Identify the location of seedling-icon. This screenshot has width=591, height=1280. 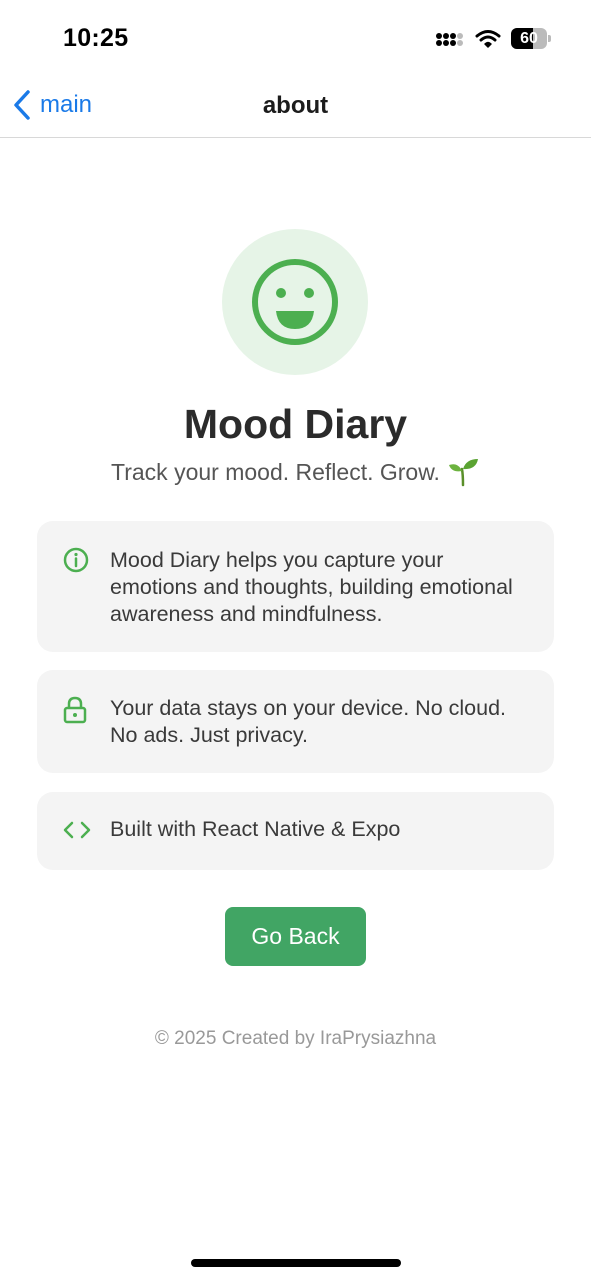
(463, 473).